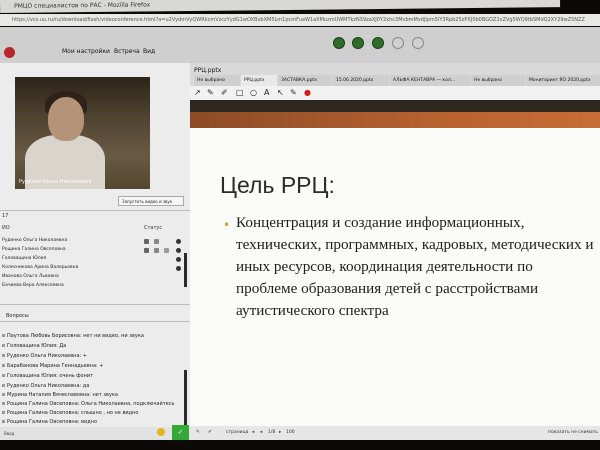 The height and width of the screenshot is (450, 600). Describe the element at coordinates (266, 93) in the screenshot. I see `text-icon: A` at that location.